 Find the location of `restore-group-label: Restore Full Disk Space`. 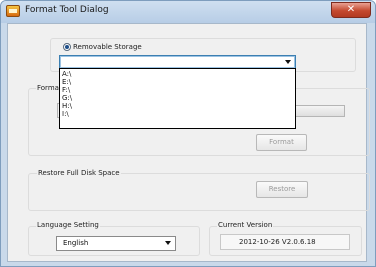

restore-group-label: Restore Full Disk Space is located at coordinates (79, 173).